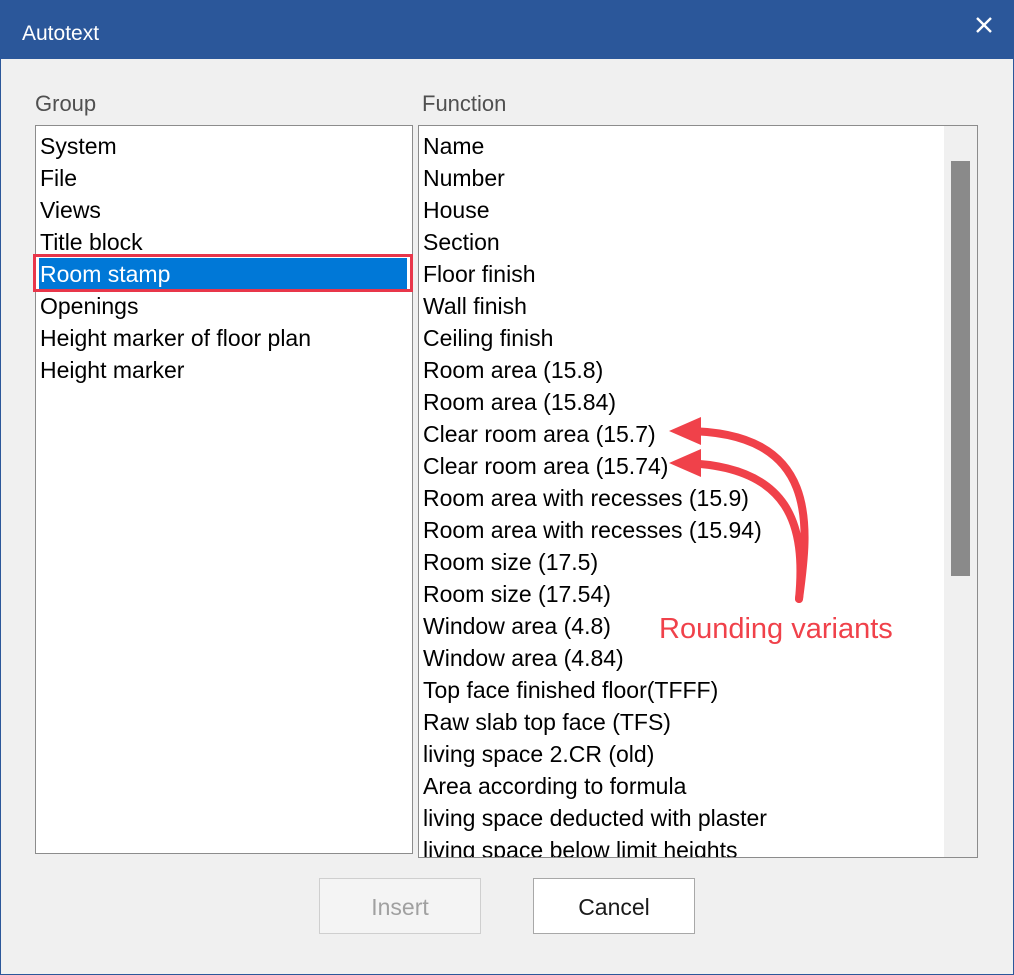 The image size is (1014, 975). I want to click on function-item: living space 2.CR (old), so click(538, 754).